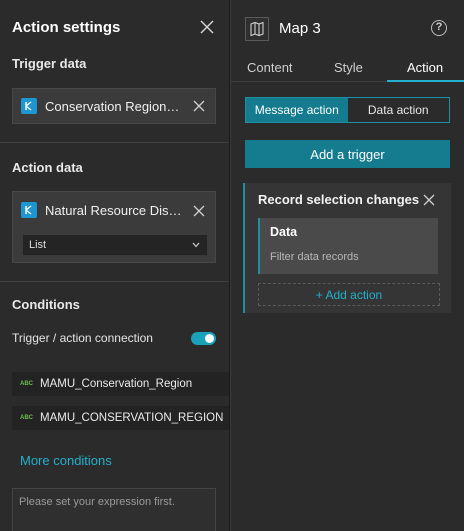  I want to click on settings-tabs: Content Style Action, so click(347, 70).